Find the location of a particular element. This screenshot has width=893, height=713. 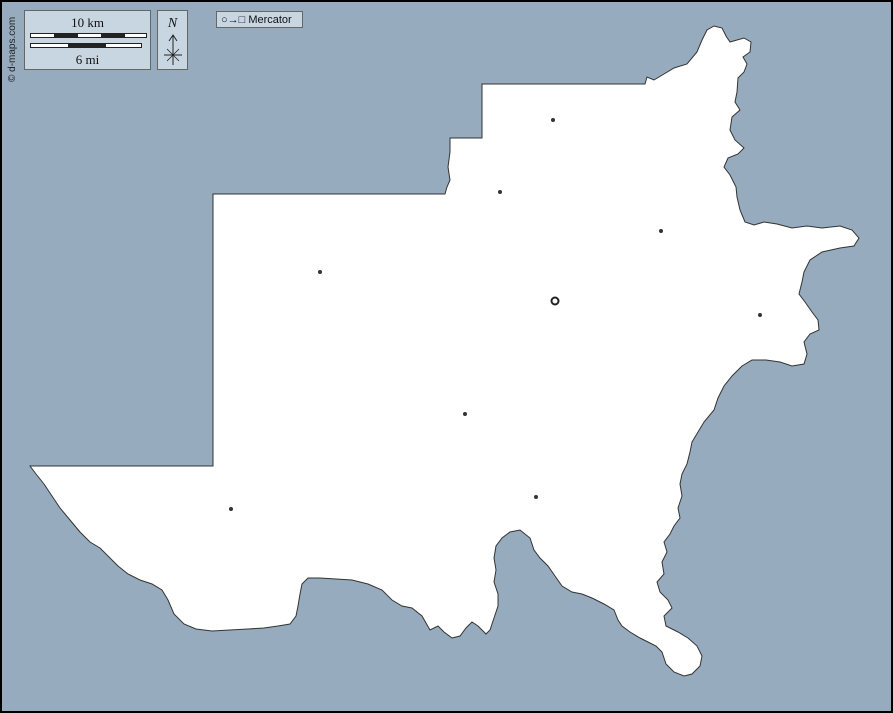

scale-metric-bar is located at coordinates (88, 35).